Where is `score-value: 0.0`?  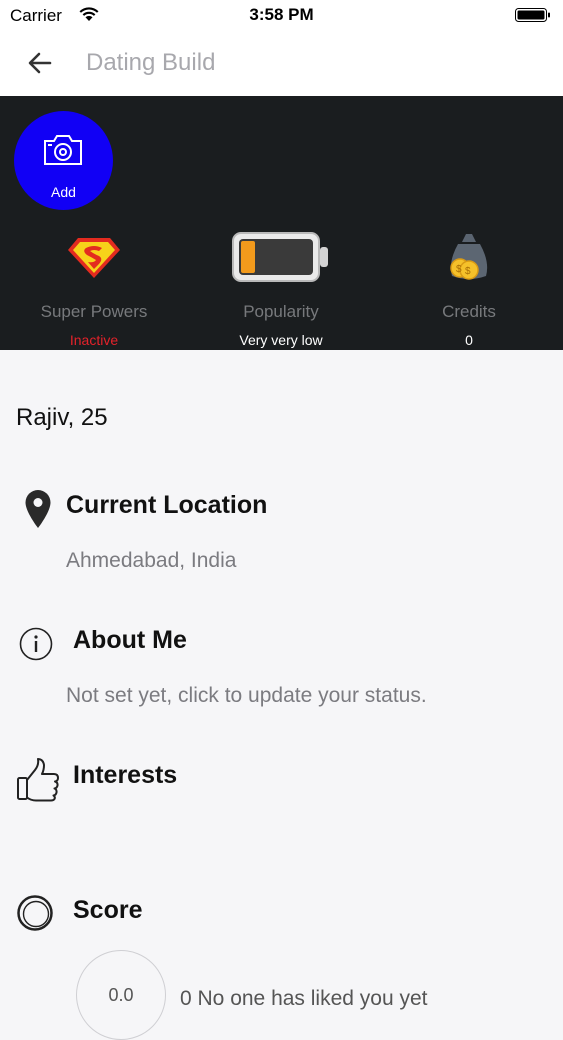
score-value: 0.0 is located at coordinates (121, 995).